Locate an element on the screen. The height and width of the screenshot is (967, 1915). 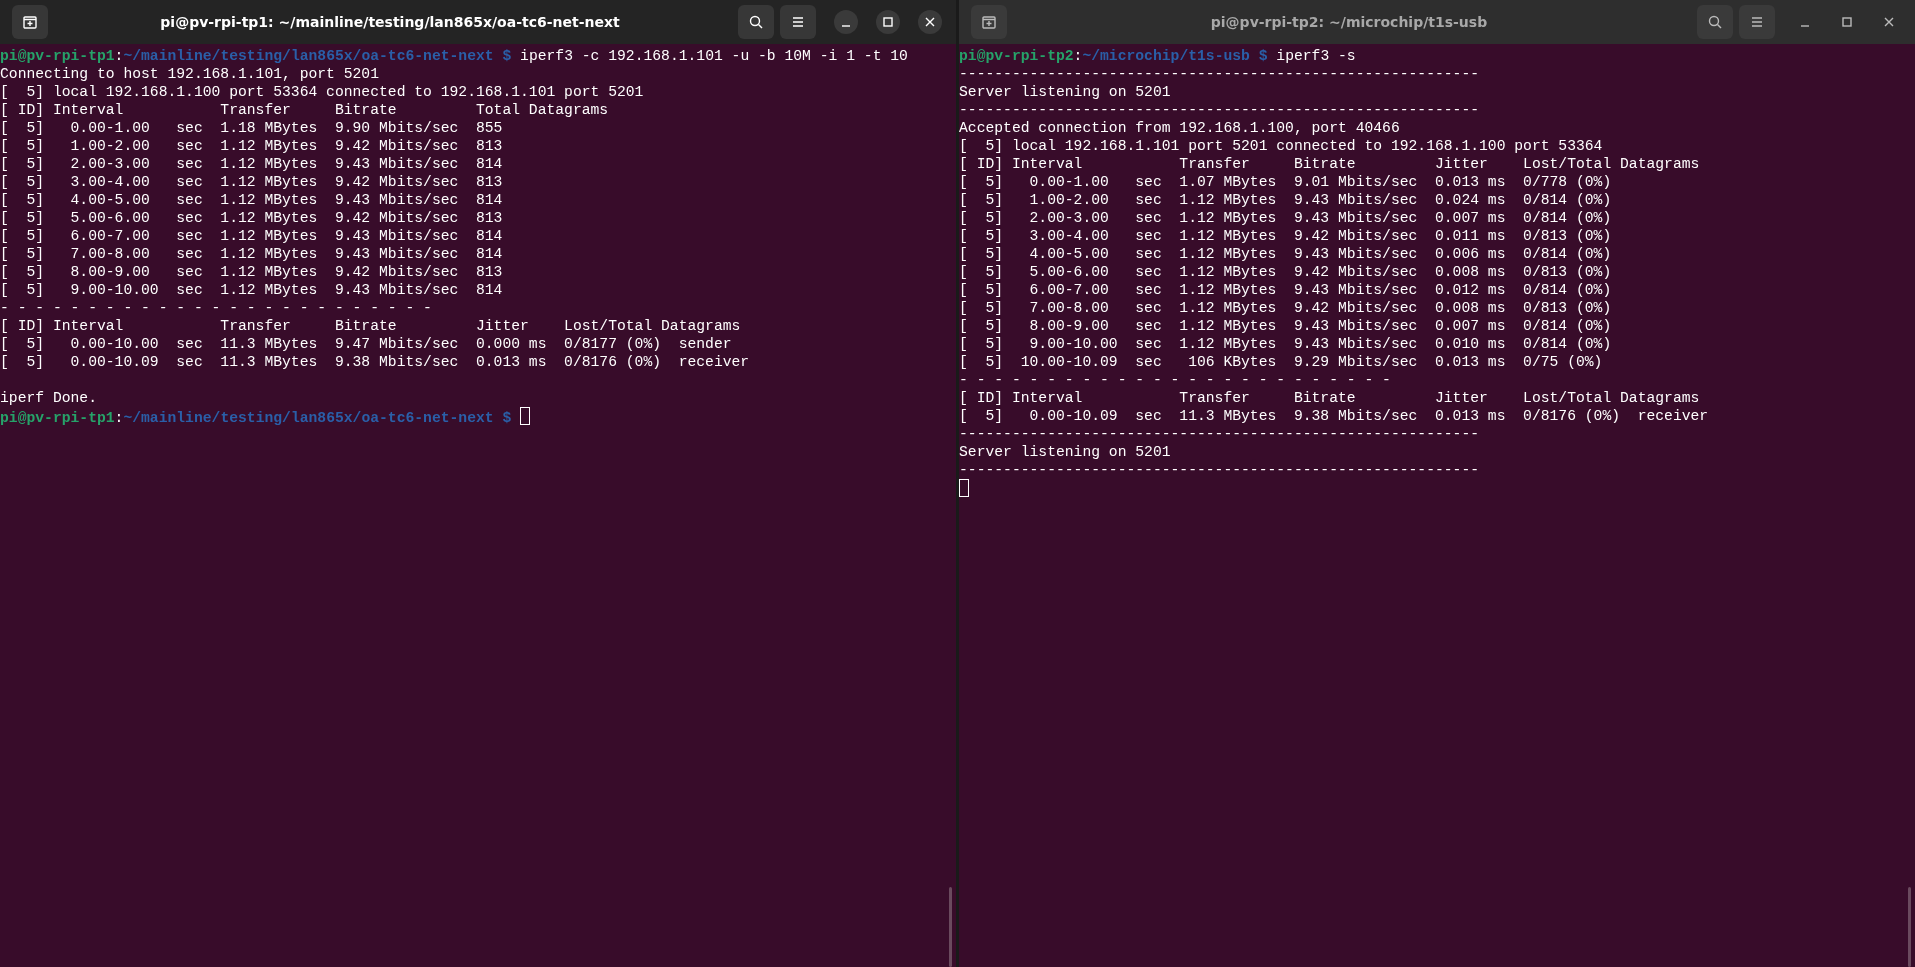
output-line: [ 5] 9.00-10.00 sec 1.12 MBytes 9.43 Mbits/sec 0.010 ms 0/814 (0%) is located at coordinates (1286, 344).